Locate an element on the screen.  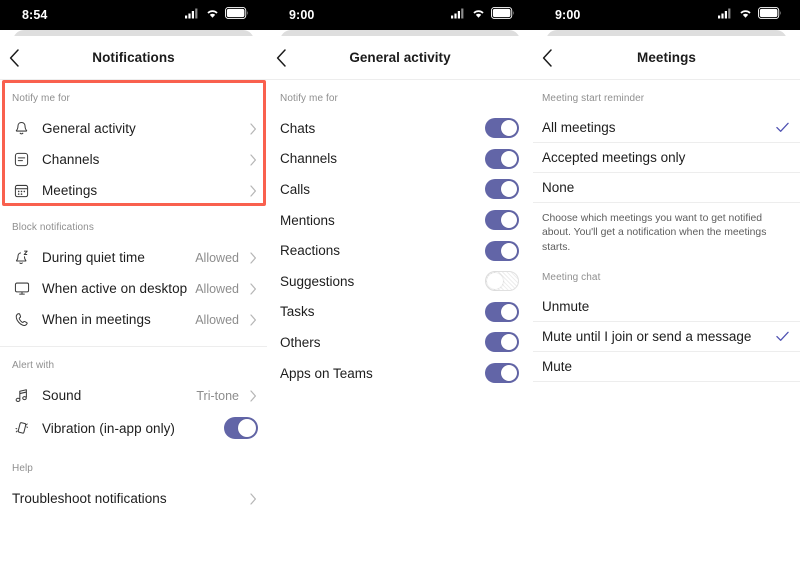
others-toggle is located at coordinates (502, 342).